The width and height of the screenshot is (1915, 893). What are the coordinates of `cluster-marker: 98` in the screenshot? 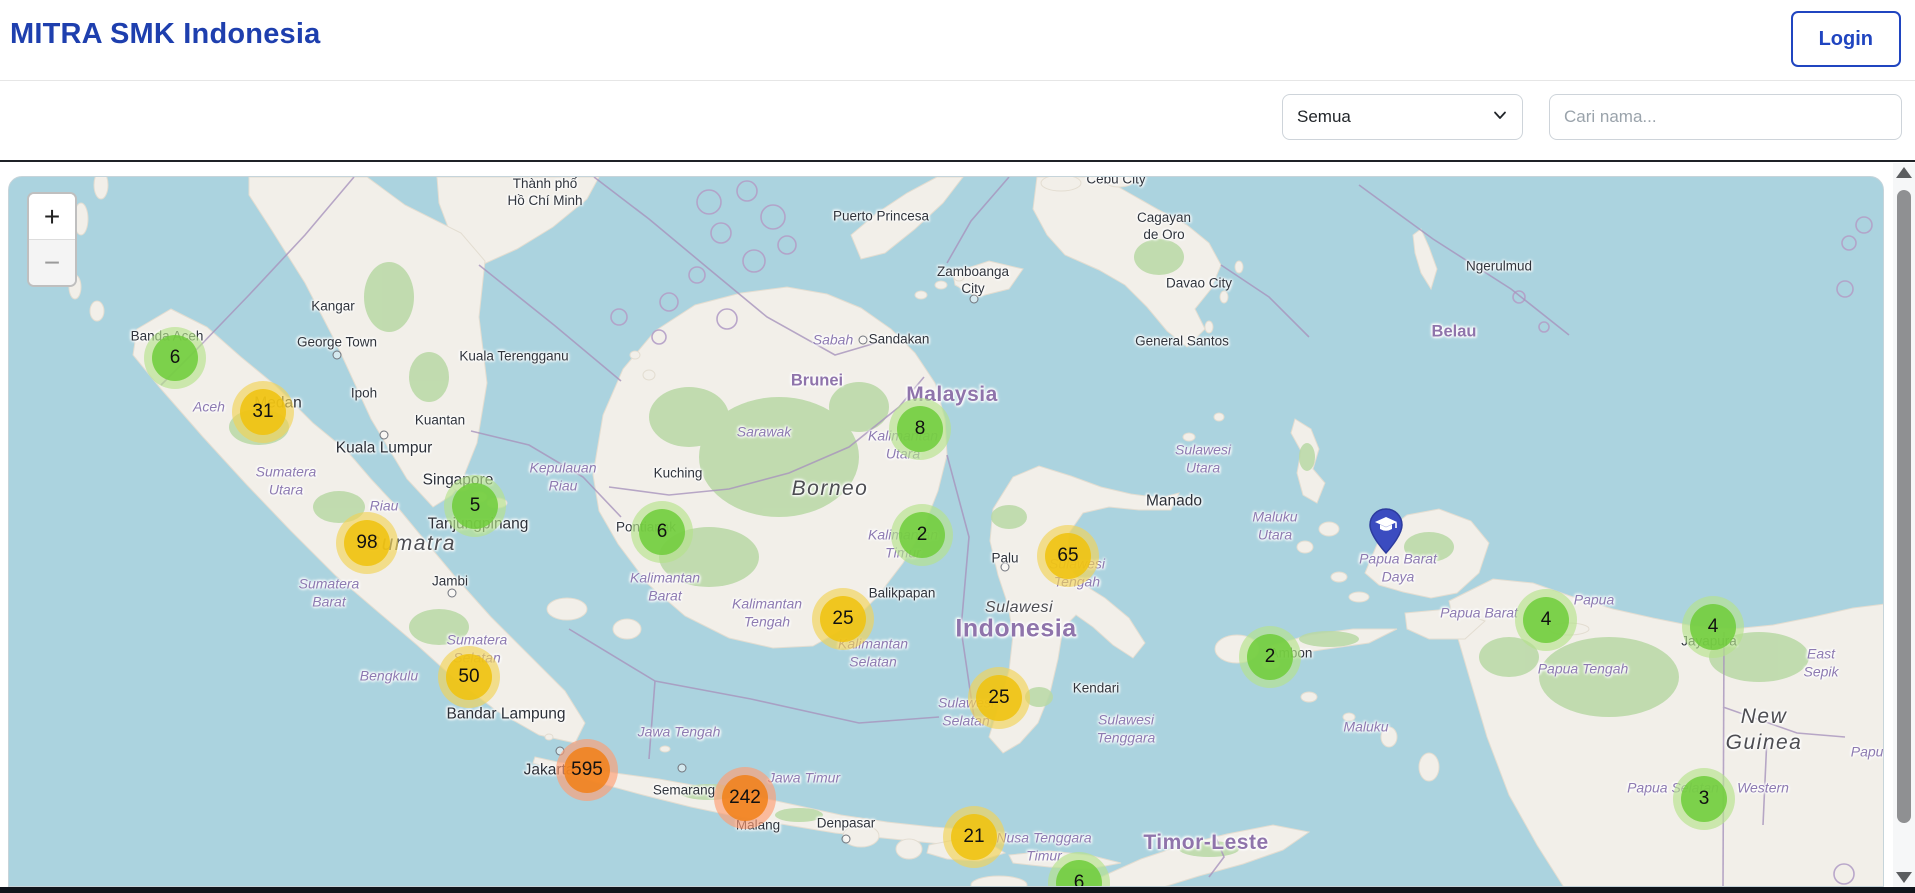 It's located at (367, 543).